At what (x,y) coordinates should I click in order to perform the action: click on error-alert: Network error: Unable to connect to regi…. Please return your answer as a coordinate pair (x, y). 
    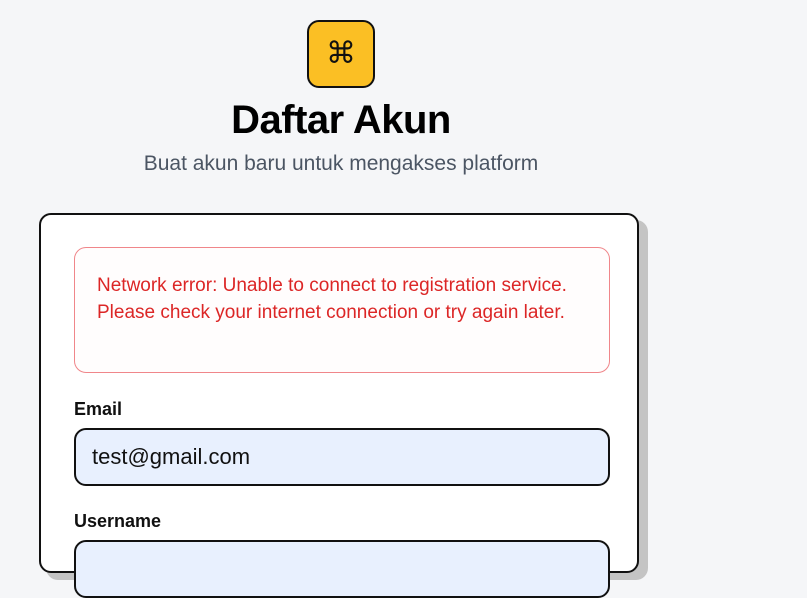
    Looking at the image, I should click on (342, 310).